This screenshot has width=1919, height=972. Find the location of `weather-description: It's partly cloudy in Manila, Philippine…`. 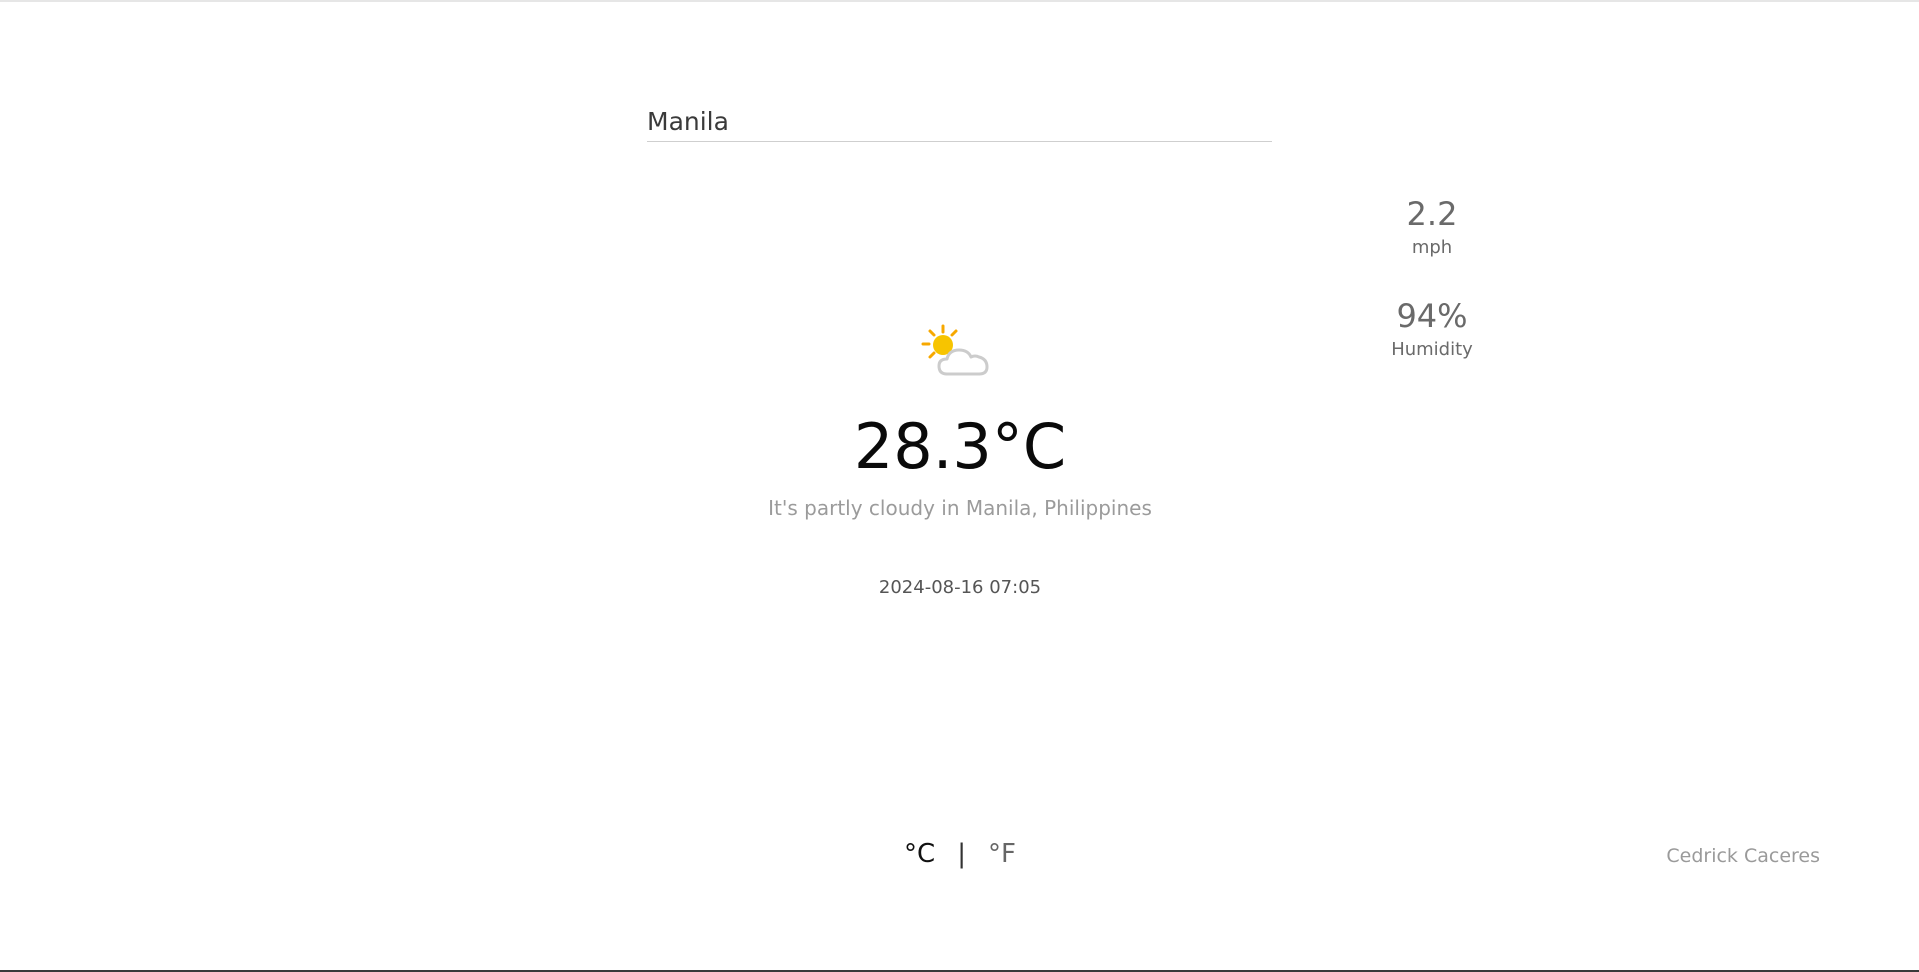

weather-description: It's partly cloudy in Manila, Philippine… is located at coordinates (960, 508).